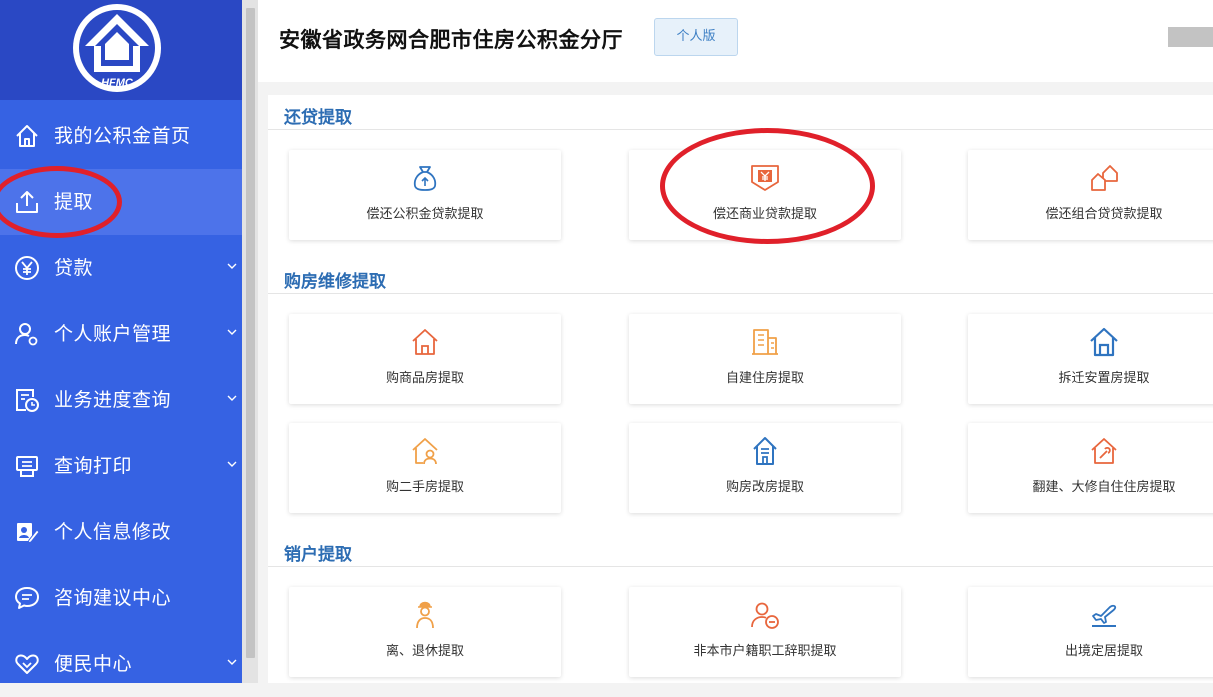 The image size is (1213, 697). I want to click on sidebar-scrollbar-thumb, so click(250, 333).